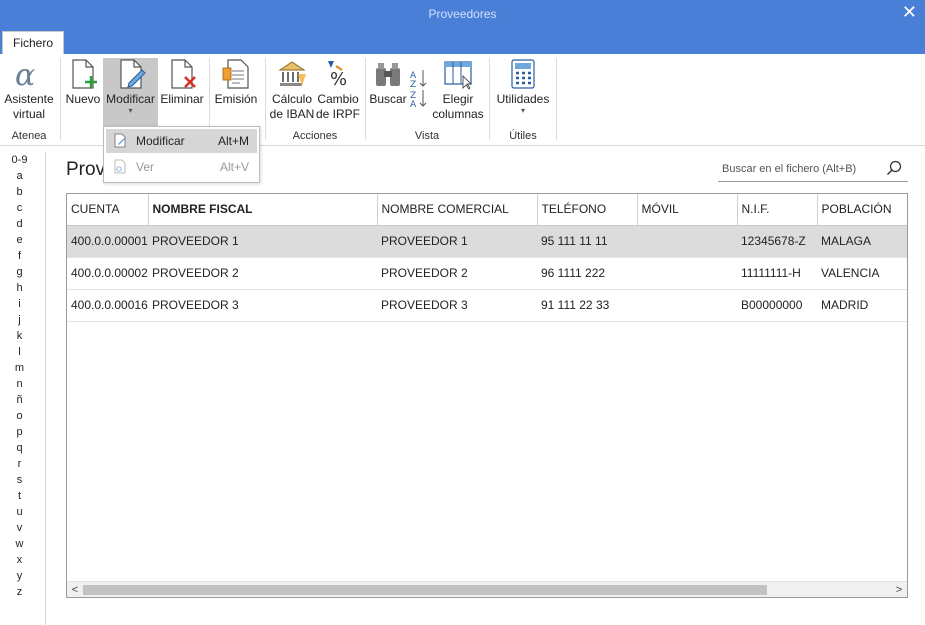 This screenshot has width=925, height=625. I want to click on alphabet-index-letter: c, so click(22, 208).